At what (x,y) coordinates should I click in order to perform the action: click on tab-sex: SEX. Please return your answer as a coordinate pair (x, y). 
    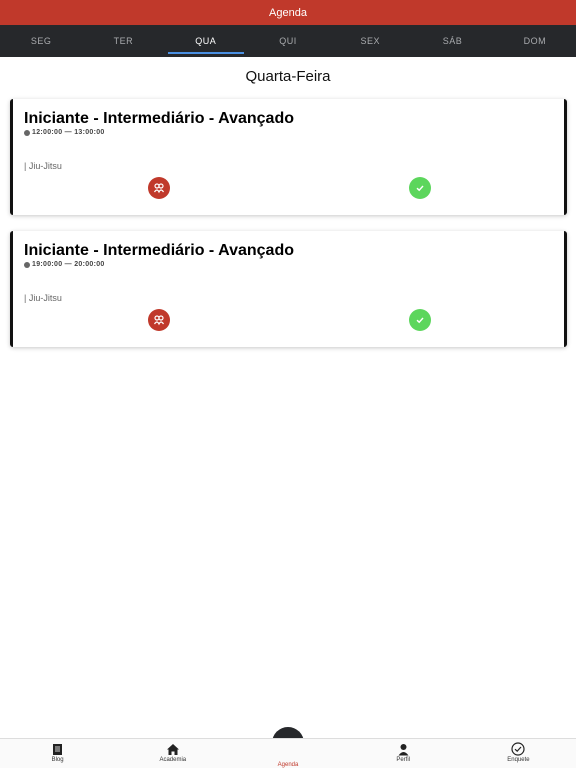
    Looking at the image, I should click on (370, 41).